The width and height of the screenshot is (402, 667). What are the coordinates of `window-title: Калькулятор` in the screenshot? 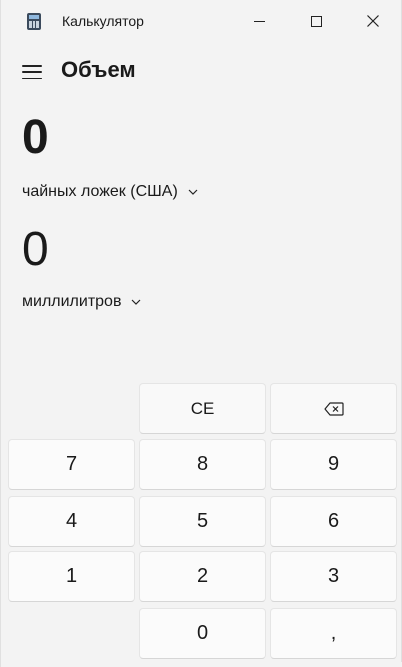 It's located at (103, 21).